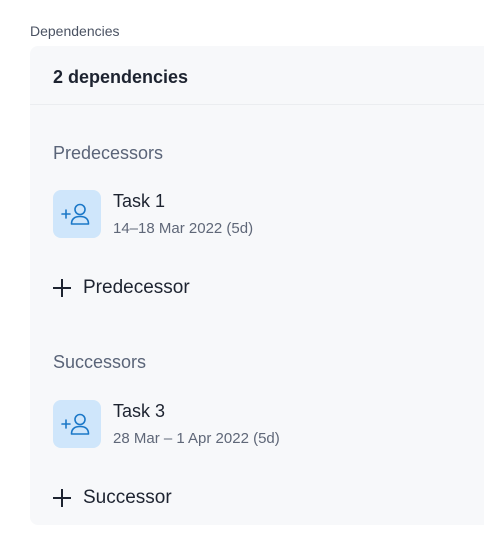 Image resolution: width=484 pixels, height=533 pixels. Describe the element at coordinates (196, 438) in the screenshot. I see `dependency-dates: 28 Mar – 1 Apr 2022 (5d)` at that location.